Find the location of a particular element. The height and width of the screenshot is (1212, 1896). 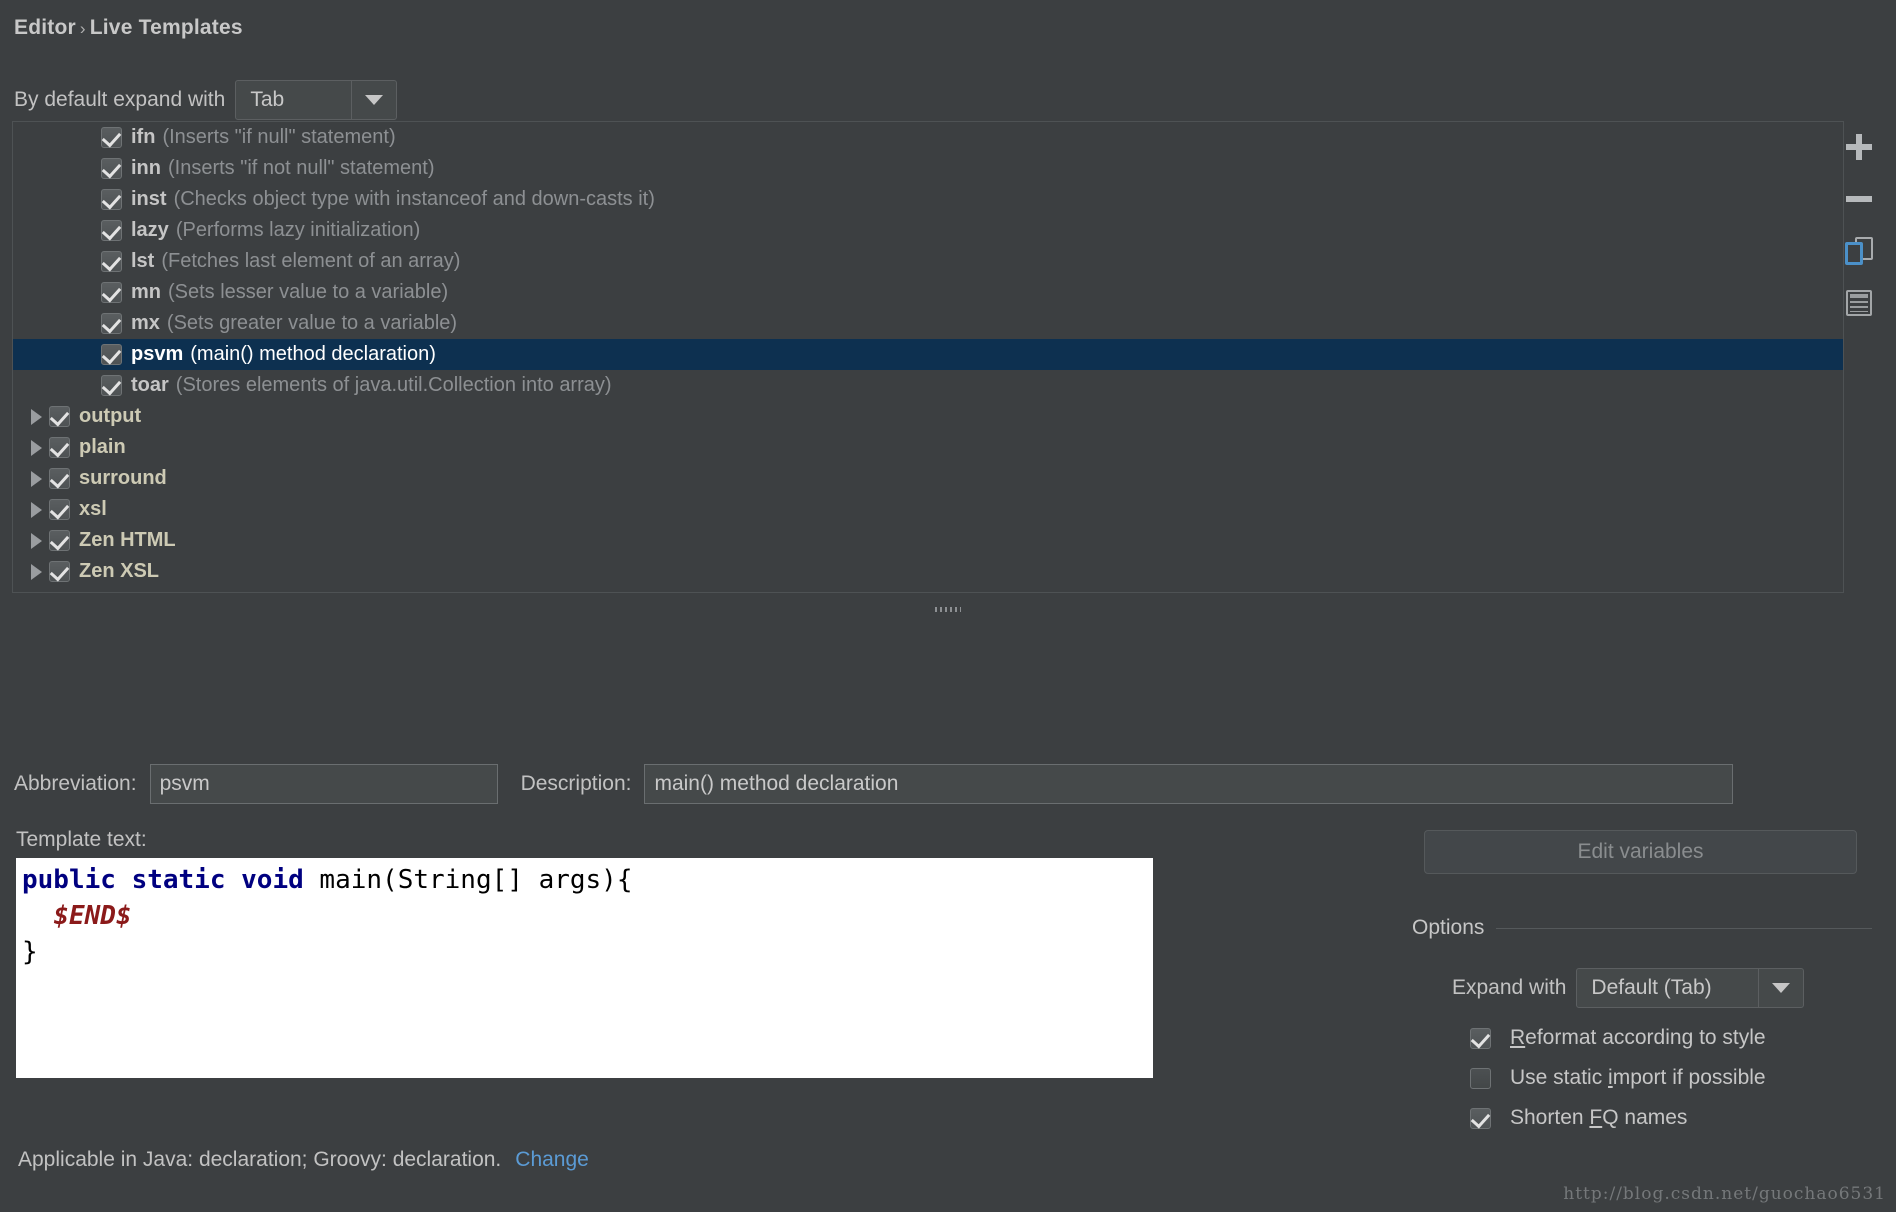

code-token: } is located at coordinates (30, 952).